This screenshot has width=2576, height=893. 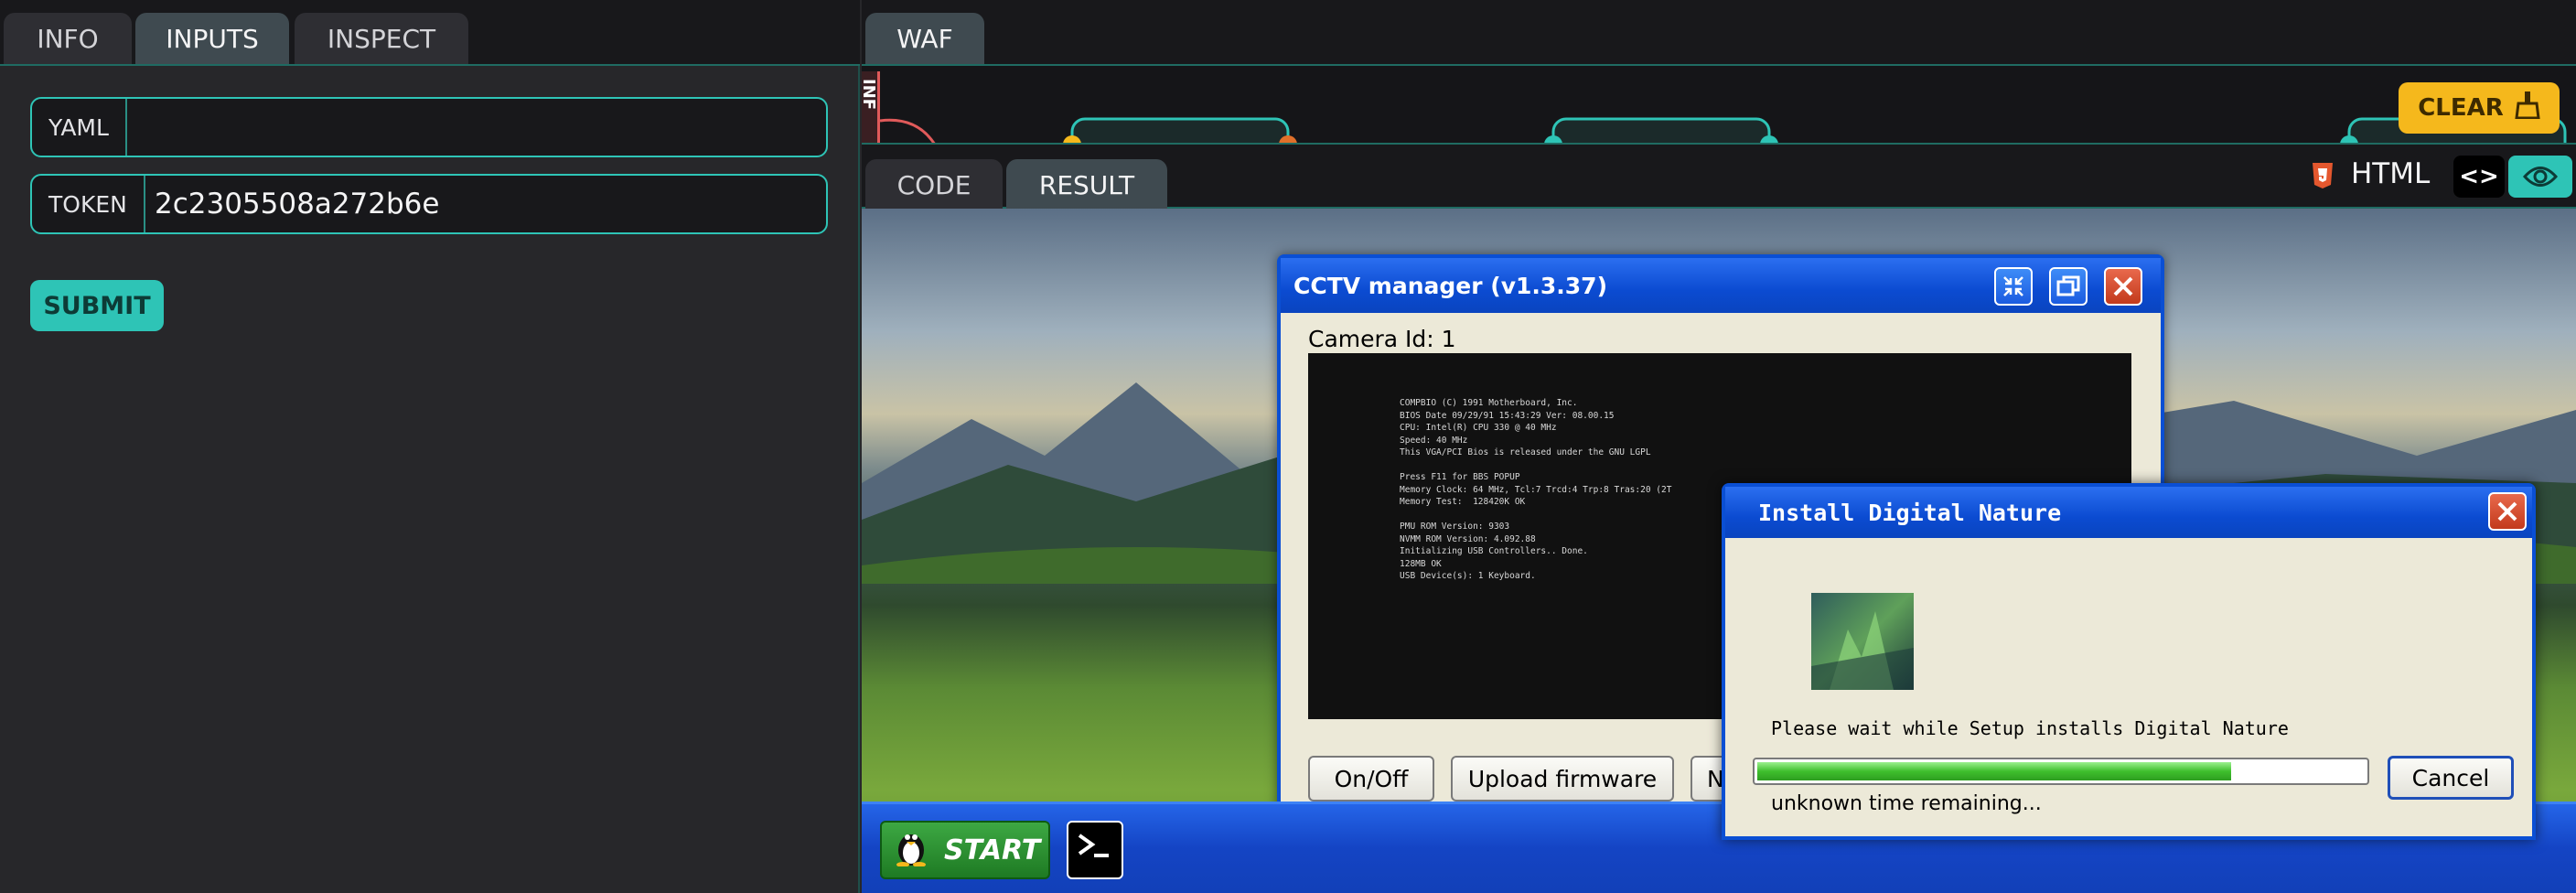 What do you see at coordinates (1450, 285) in the screenshot?
I see `cctv-title: CCTV manager (v1.3.37)` at bounding box center [1450, 285].